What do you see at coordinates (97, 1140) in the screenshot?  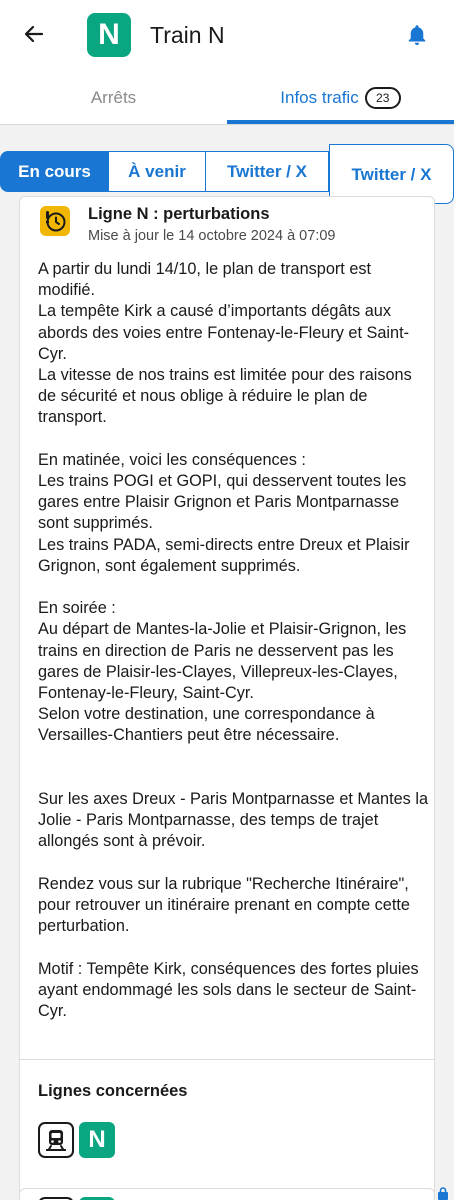 I see `line-n-small-badge: N` at bounding box center [97, 1140].